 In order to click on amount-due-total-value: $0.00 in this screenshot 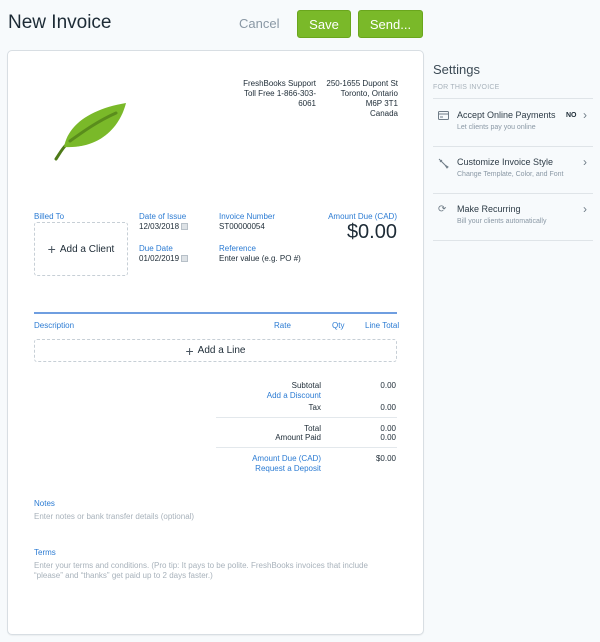, I will do `click(385, 458)`.